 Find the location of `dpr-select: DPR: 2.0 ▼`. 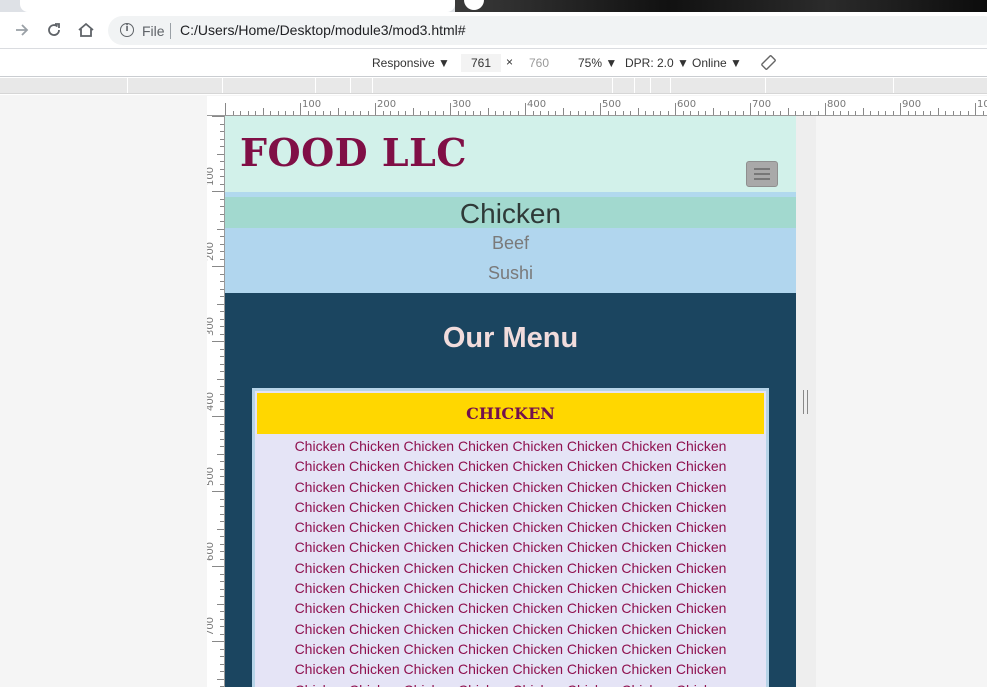

dpr-select: DPR: 2.0 ▼ is located at coordinates (657, 63).